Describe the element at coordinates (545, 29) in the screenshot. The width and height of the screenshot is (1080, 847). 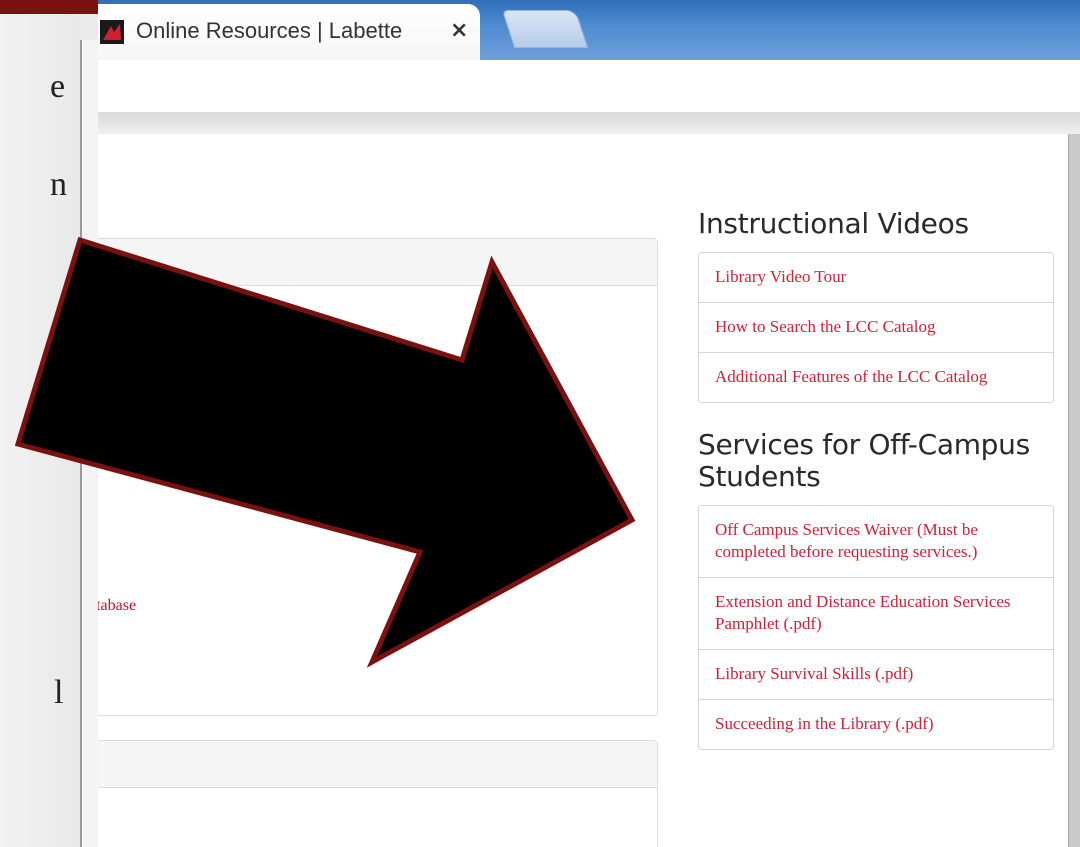
I see `new-tab-button` at that location.